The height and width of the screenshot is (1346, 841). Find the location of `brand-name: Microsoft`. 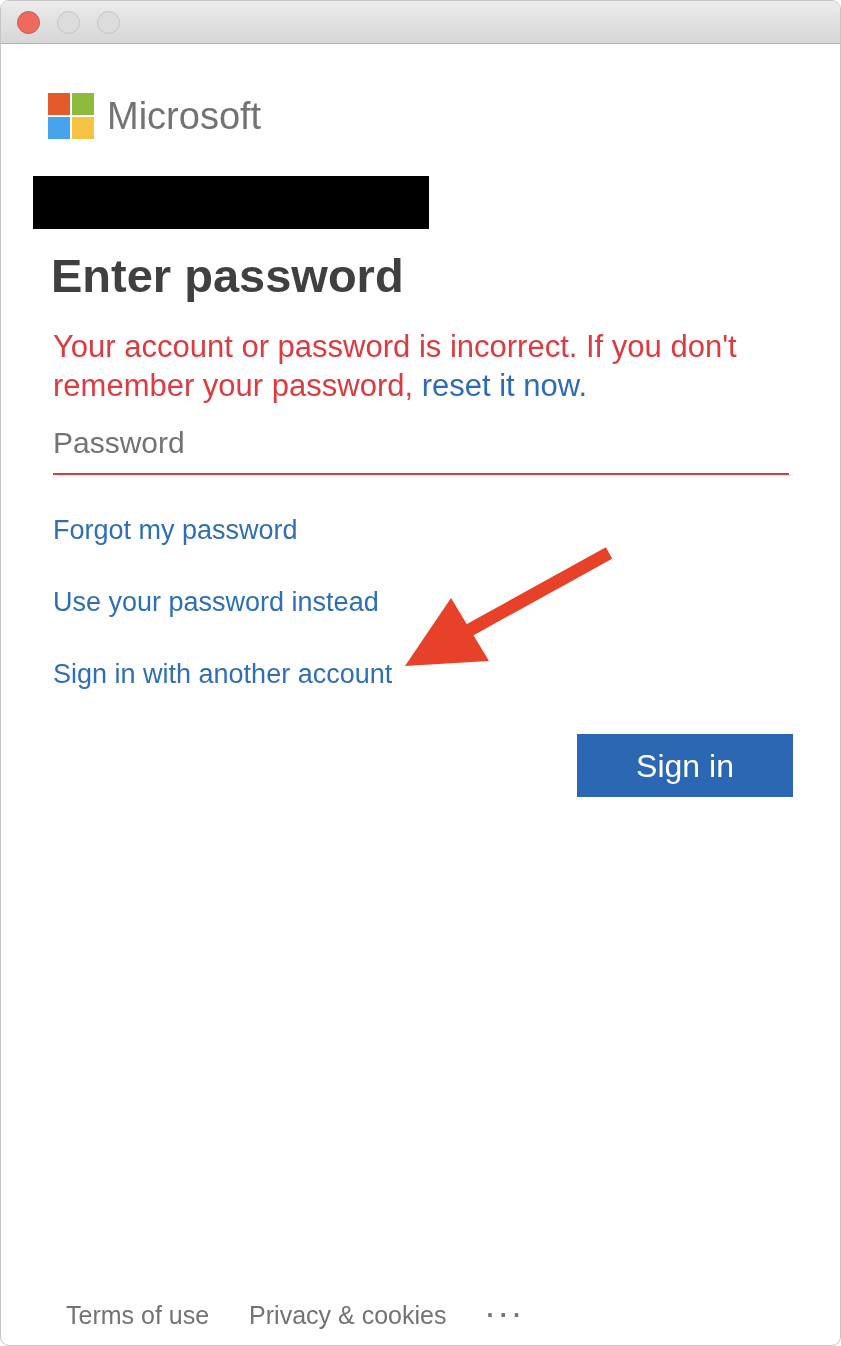

brand-name: Microsoft is located at coordinates (184, 116).